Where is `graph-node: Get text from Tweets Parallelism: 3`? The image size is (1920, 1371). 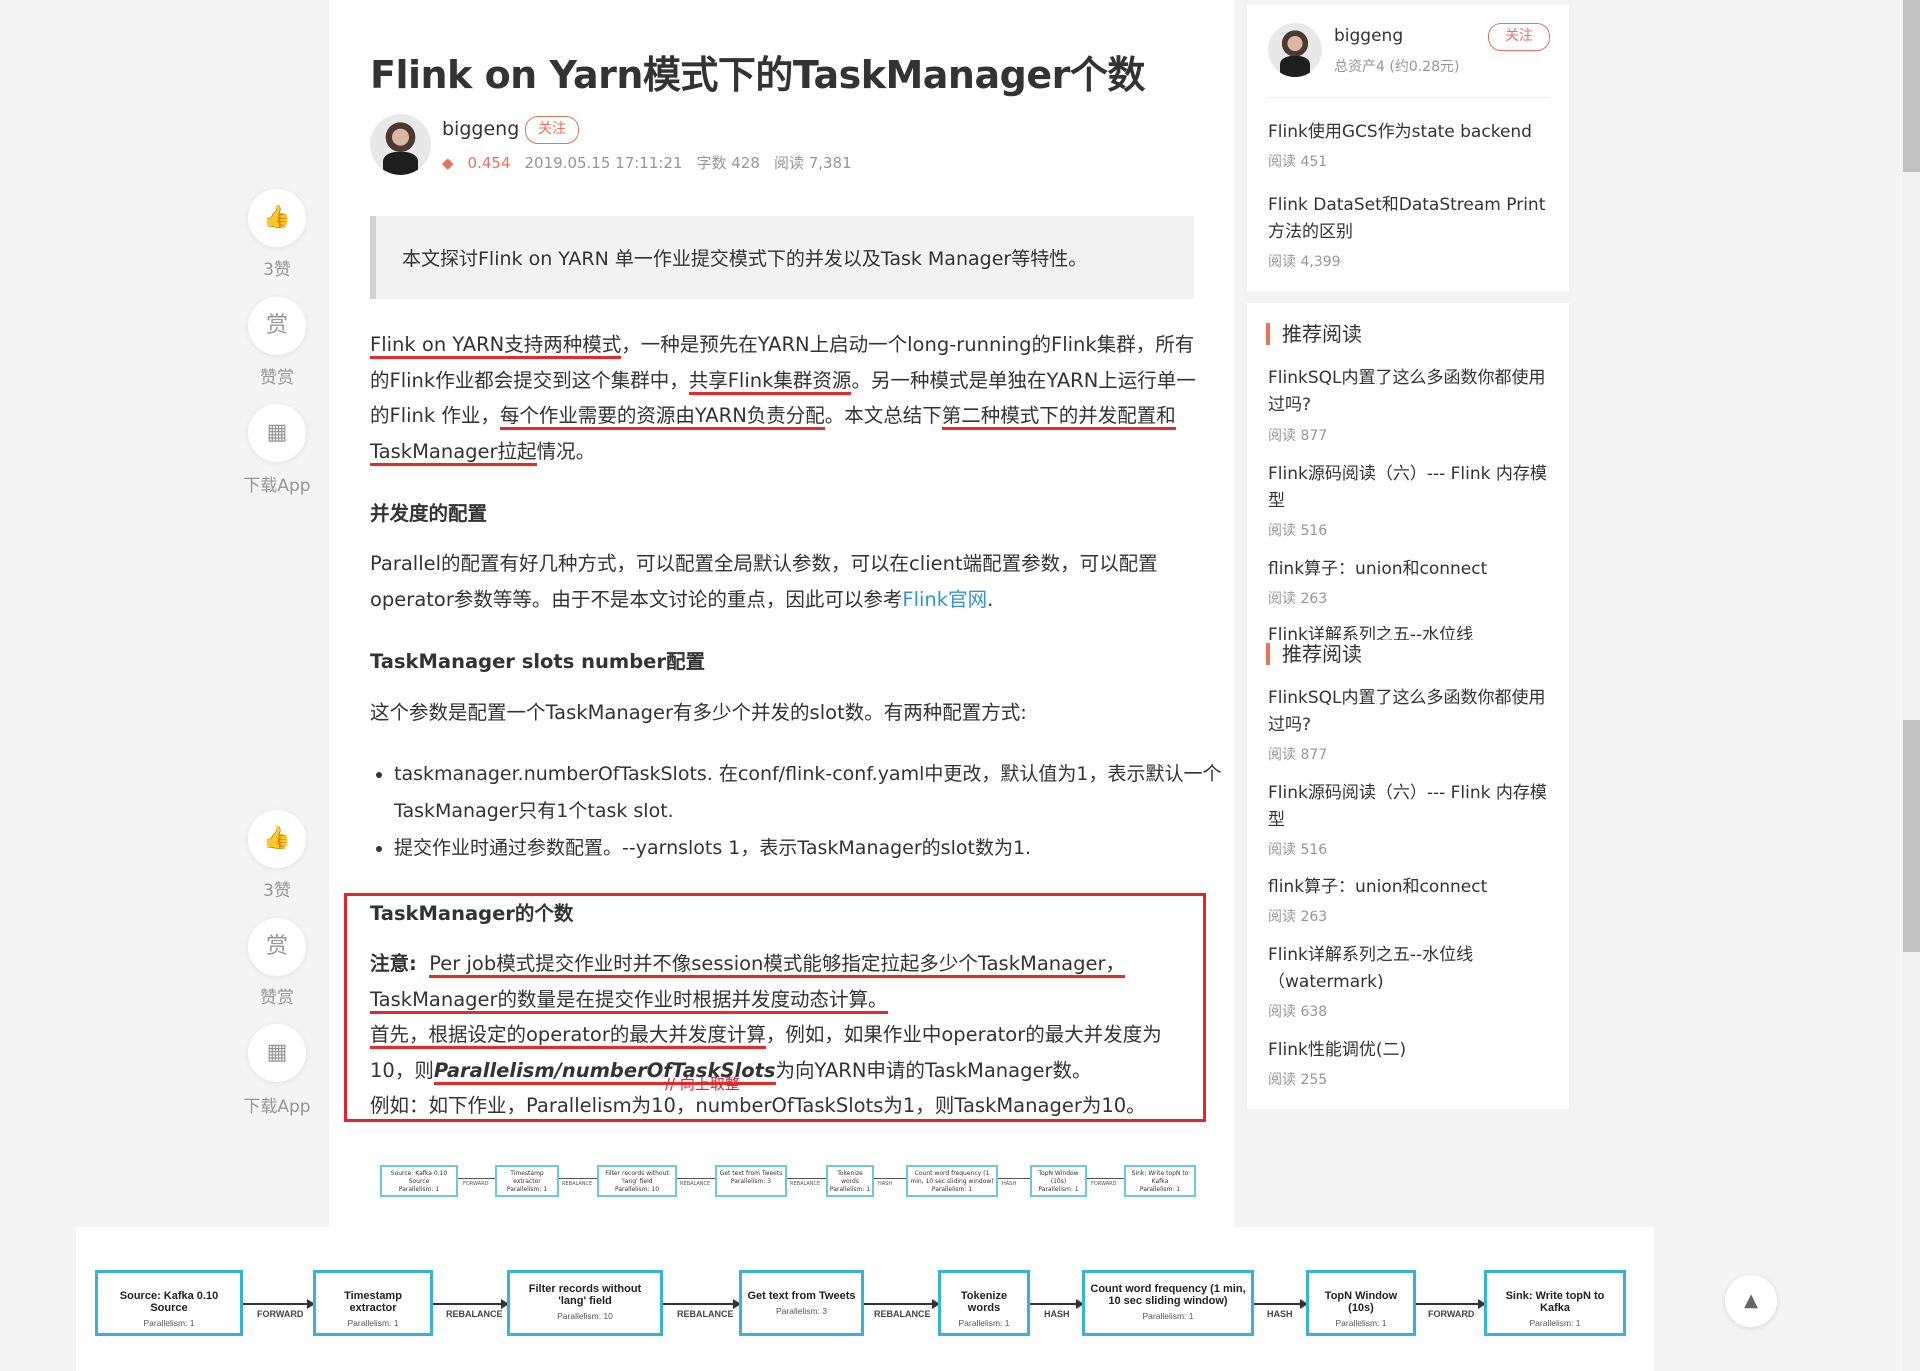
graph-node: Get text from Tweets Parallelism: 3 is located at coordinates (751, 1181).